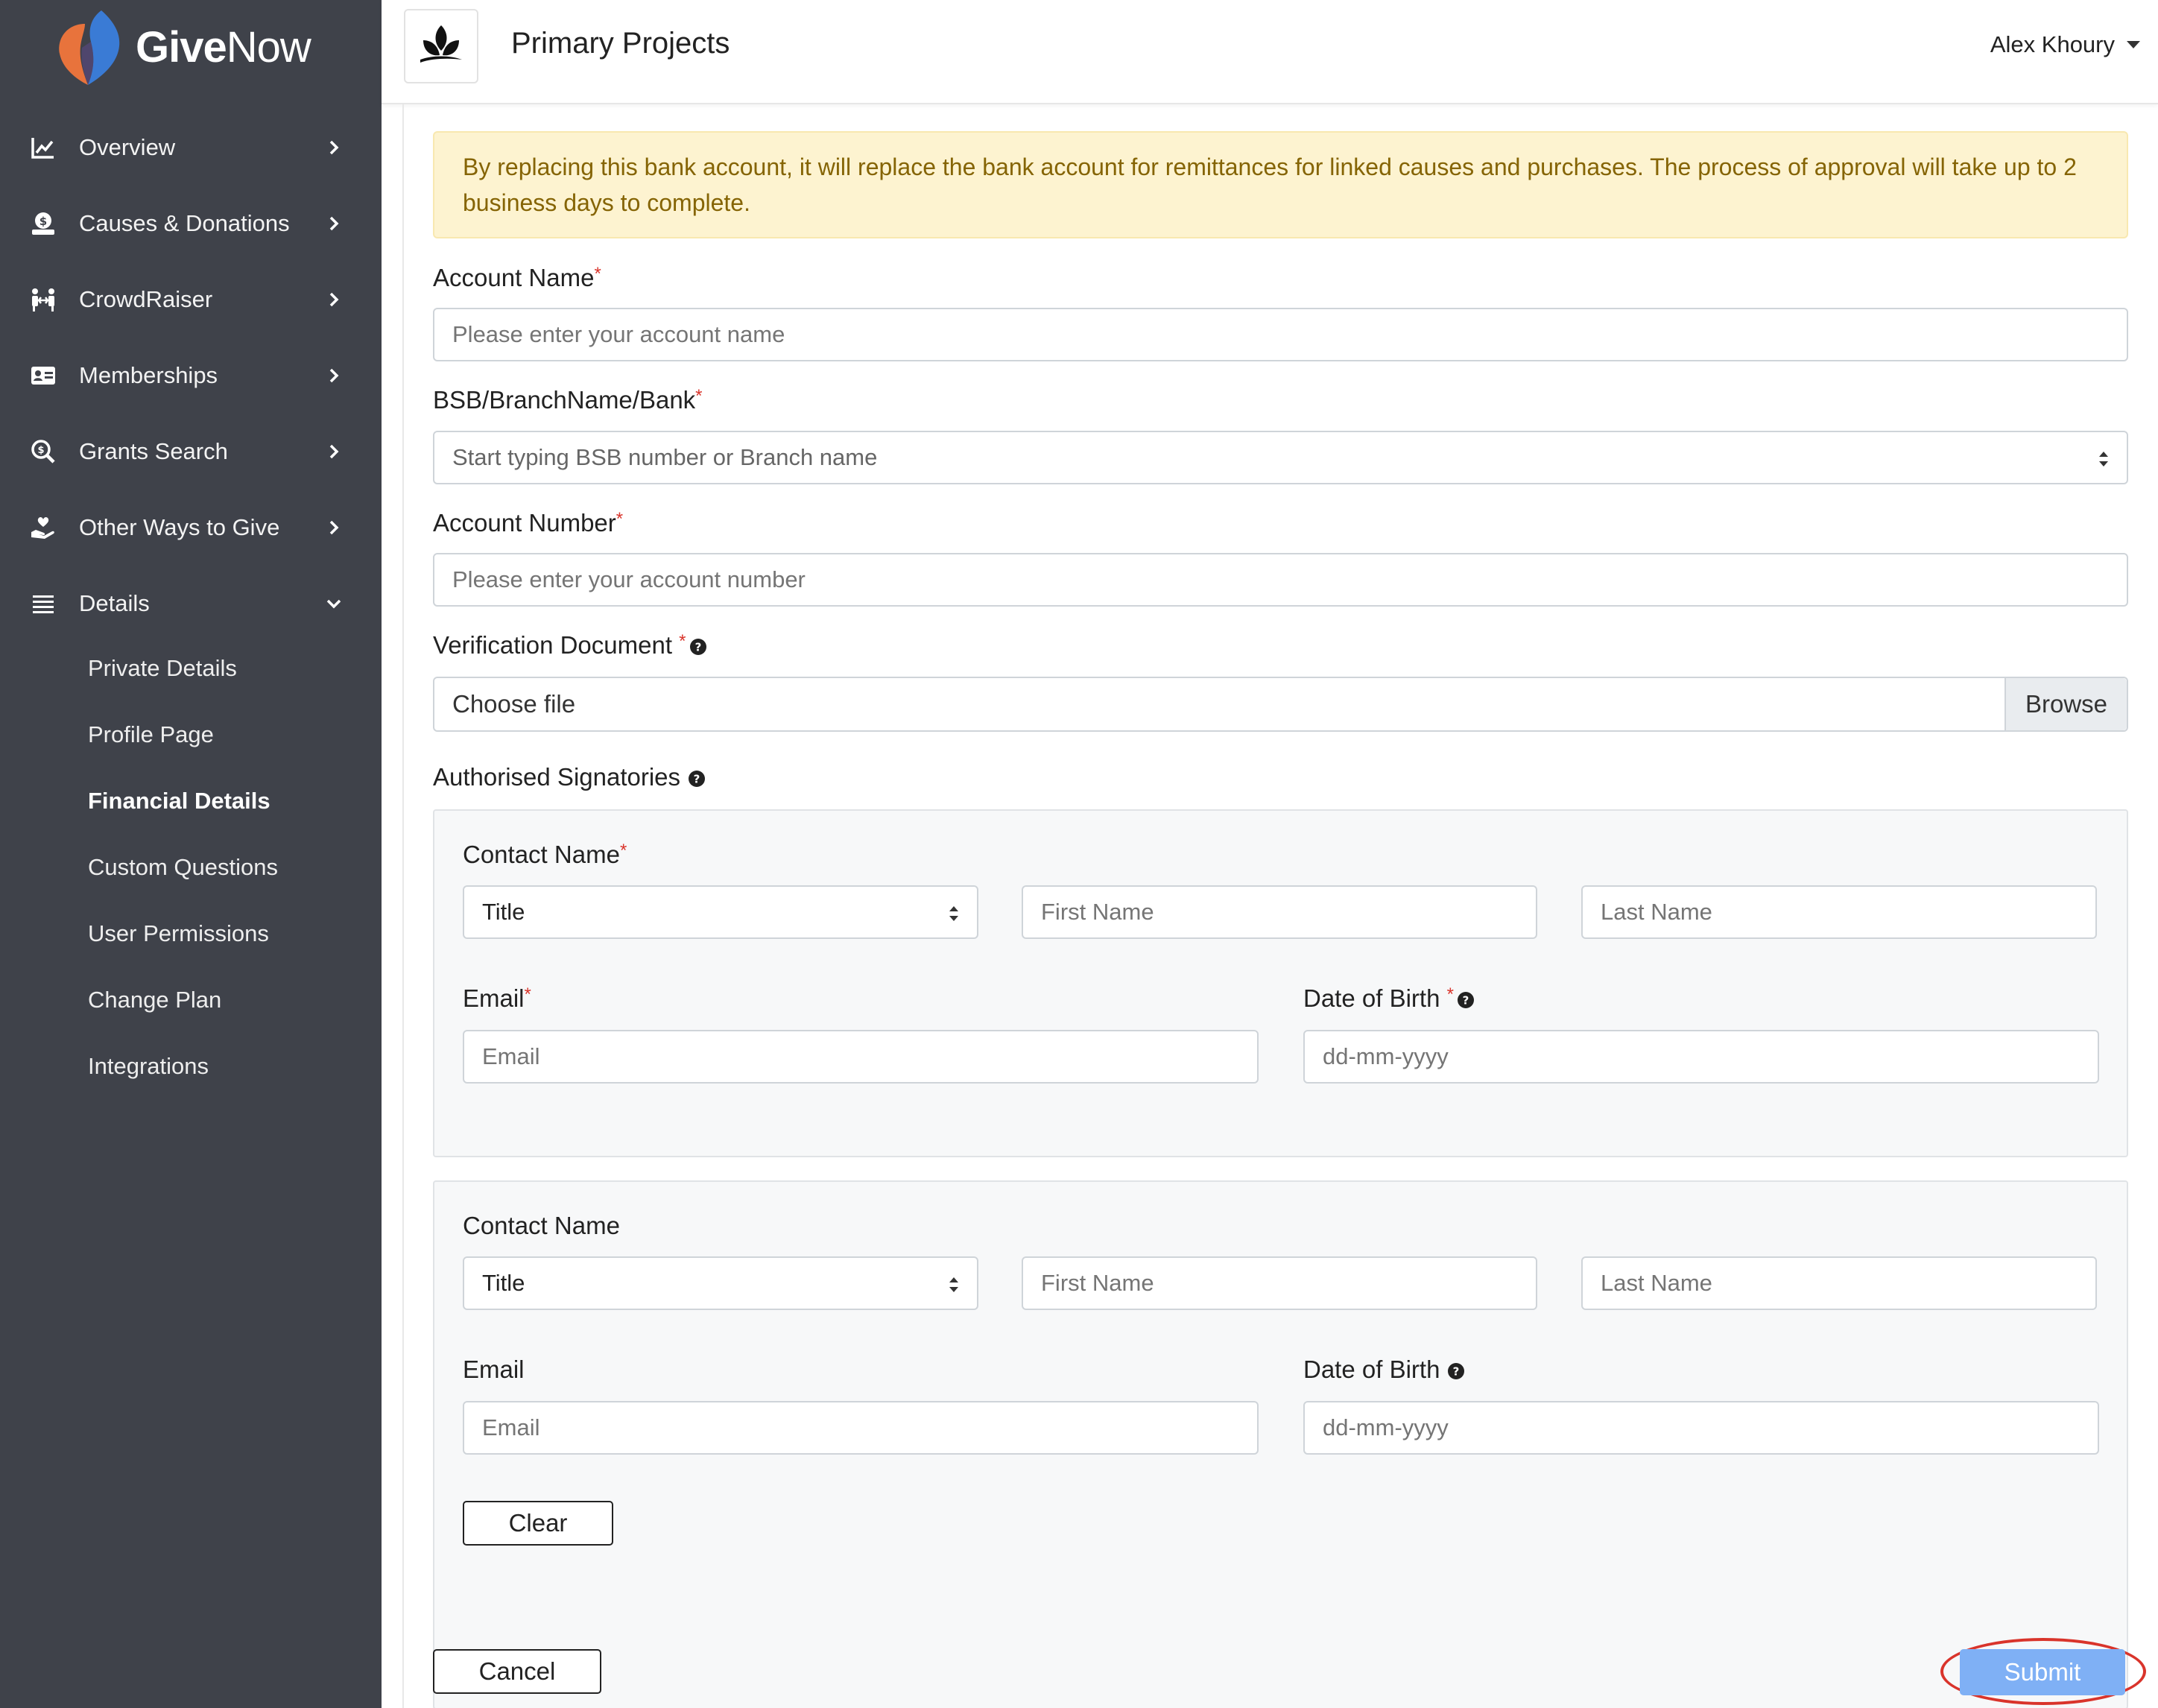 The height and width of the screenshot is (1708, 2158). I want to click on email-label: Email*, so click(497, 998).